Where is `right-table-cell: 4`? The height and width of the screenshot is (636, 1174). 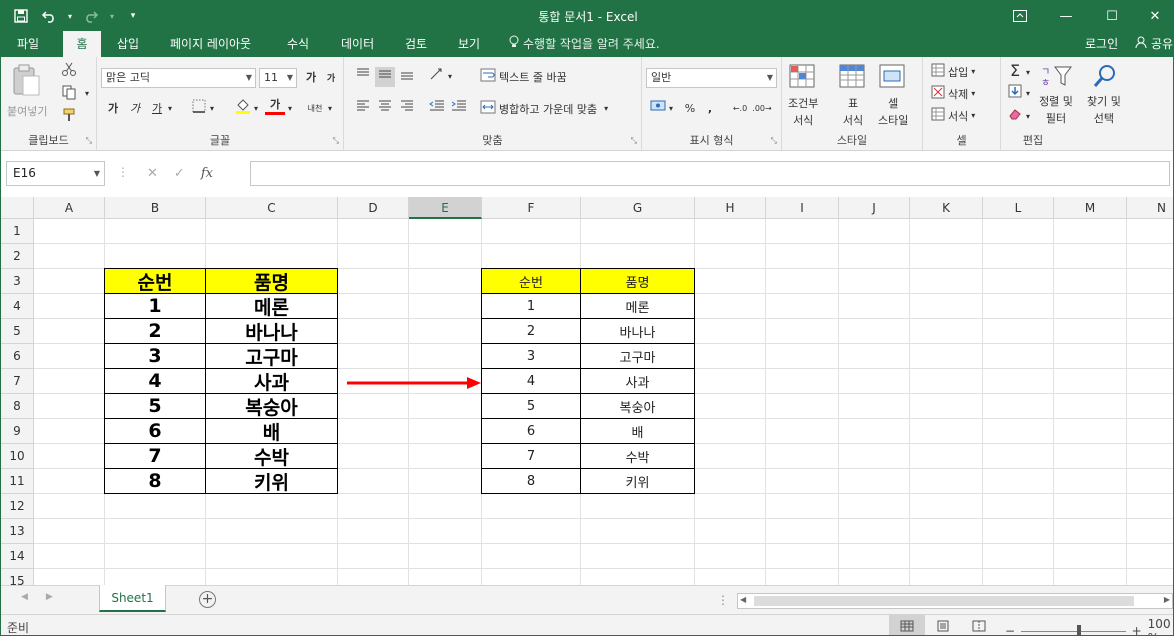
right-table-cell: 4 is located at coordinates (531, 381).